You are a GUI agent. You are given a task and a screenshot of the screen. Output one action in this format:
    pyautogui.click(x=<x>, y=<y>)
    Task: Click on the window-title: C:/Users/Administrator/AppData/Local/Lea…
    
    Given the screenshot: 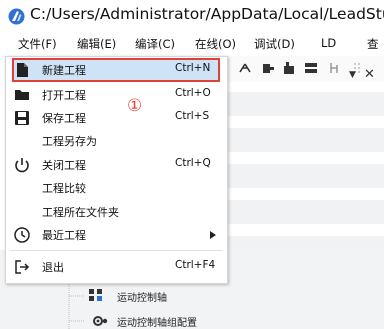 What is the action you would take?
    pyautogui.click(x=207, y=14)
    